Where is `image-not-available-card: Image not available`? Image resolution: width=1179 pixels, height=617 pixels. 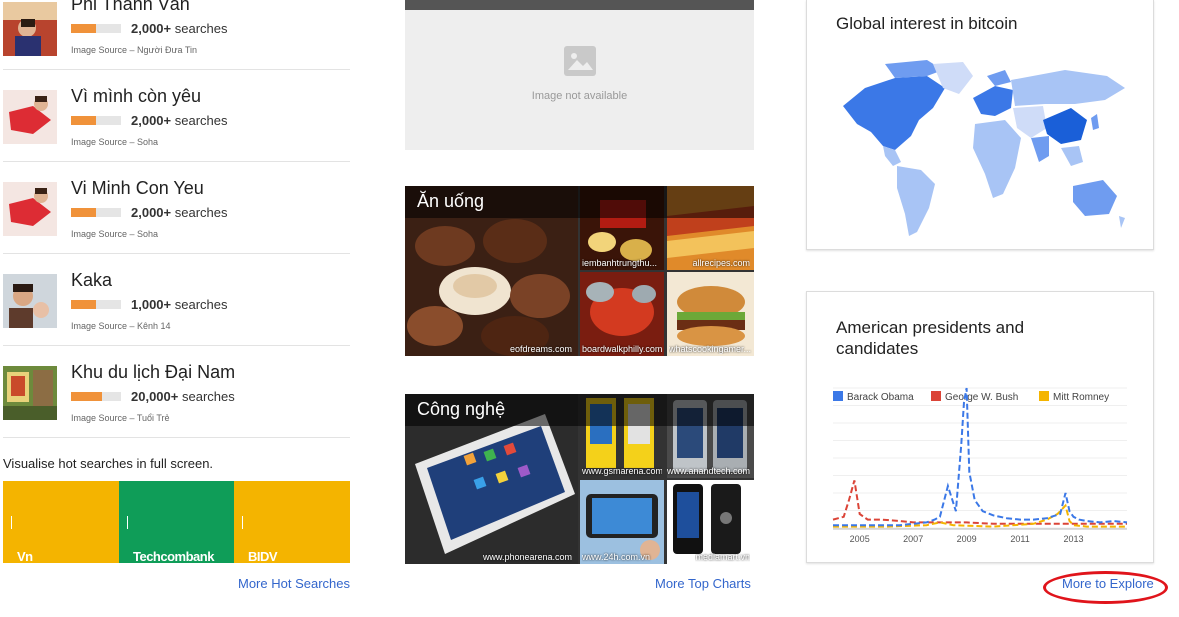
image-not-available-card: Image not available is located at coordinates (579, 75).